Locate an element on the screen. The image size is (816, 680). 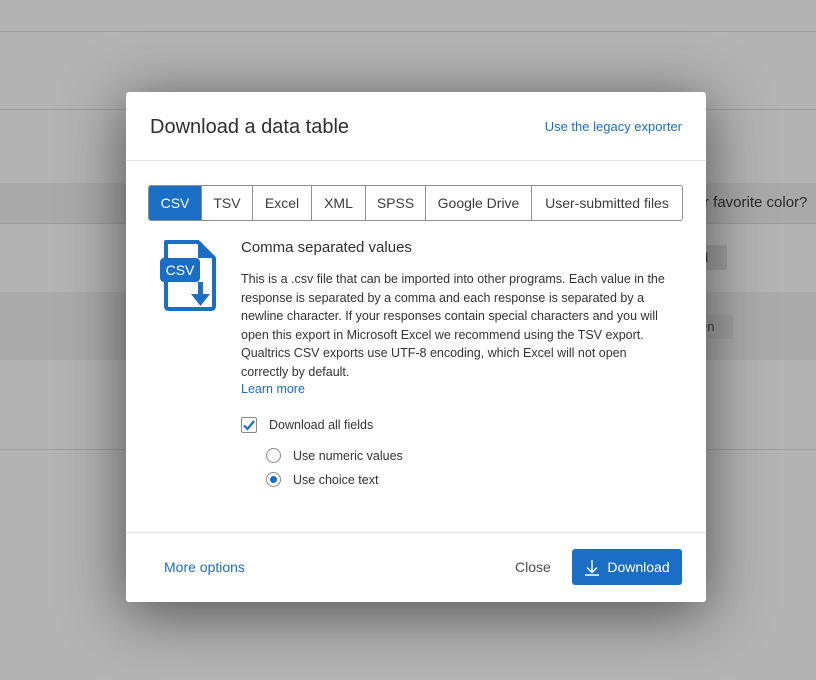
tab-tsv: TSV is located at coordinates (227, 203).